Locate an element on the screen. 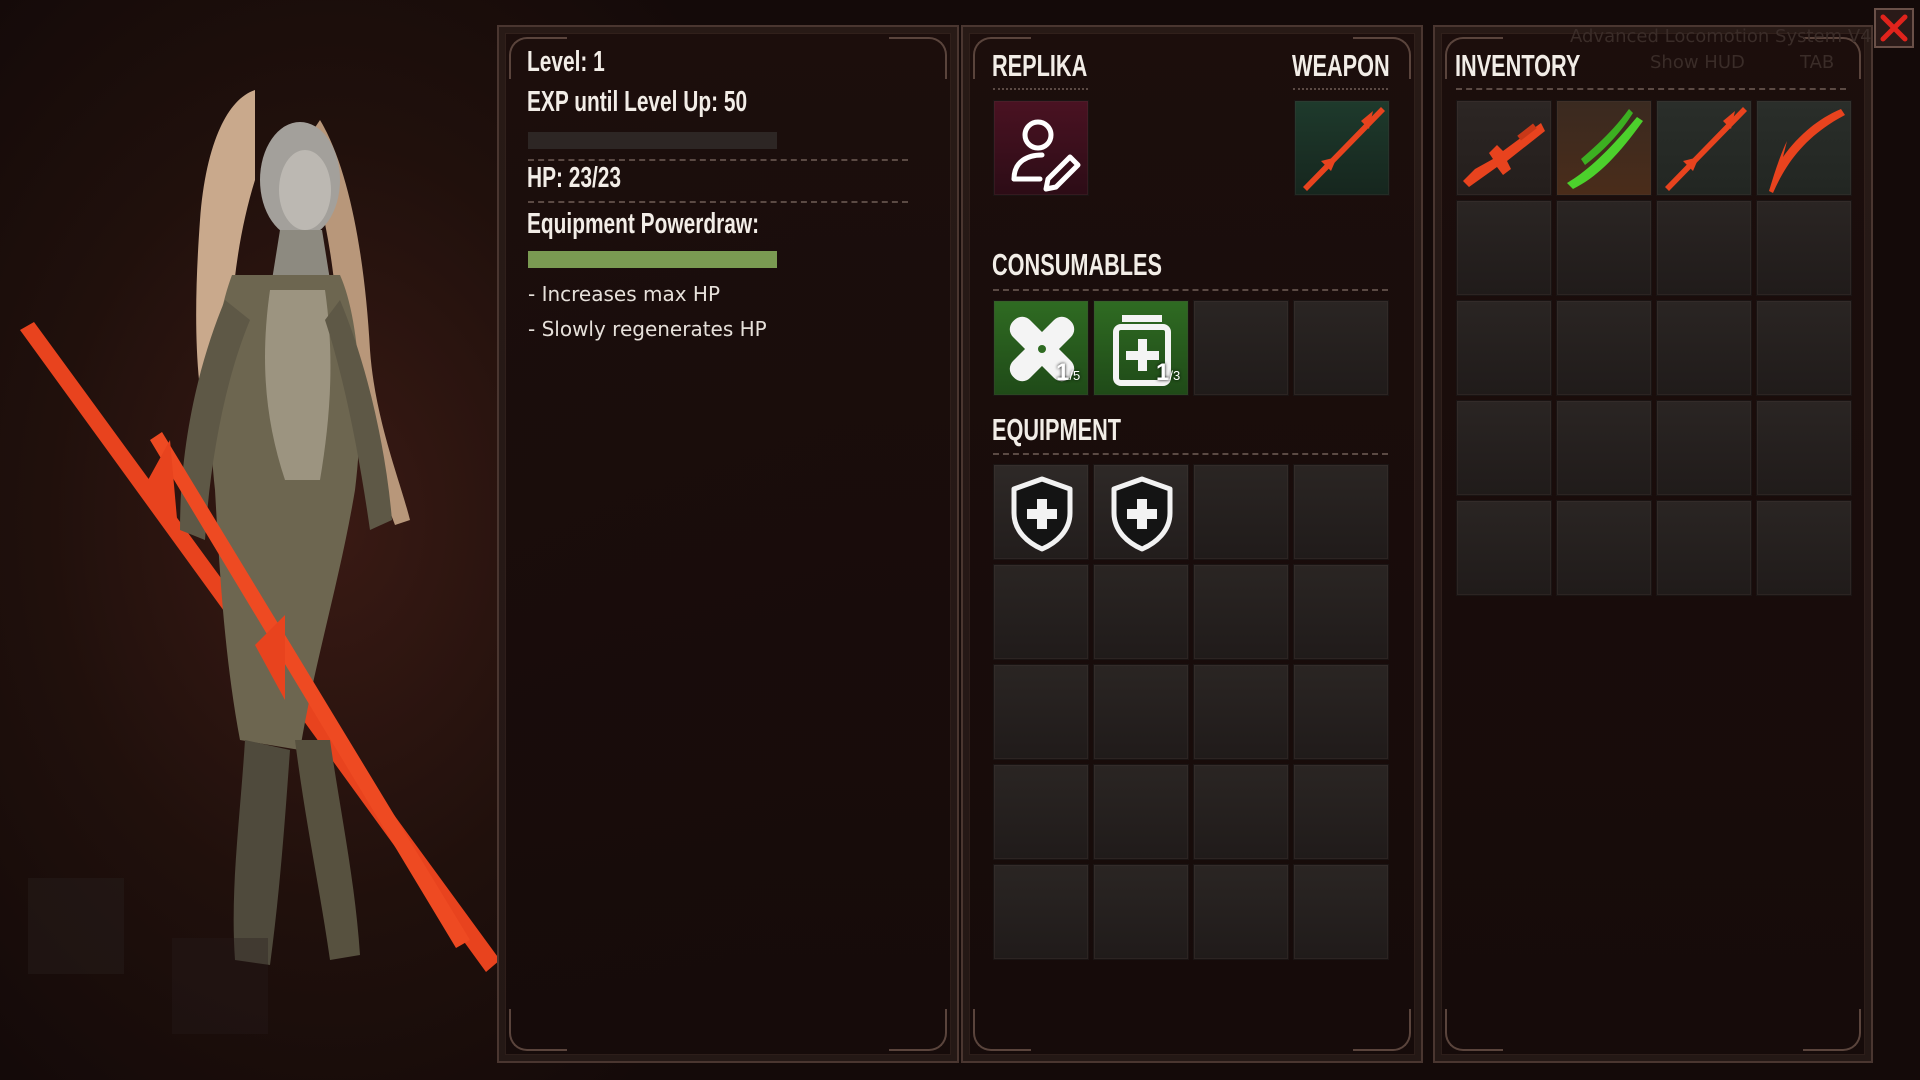 Image resolution: width=1920 pixels, height=1080 pixels. weapon-heading: WEAPON is located at coordinates (1341, 65).